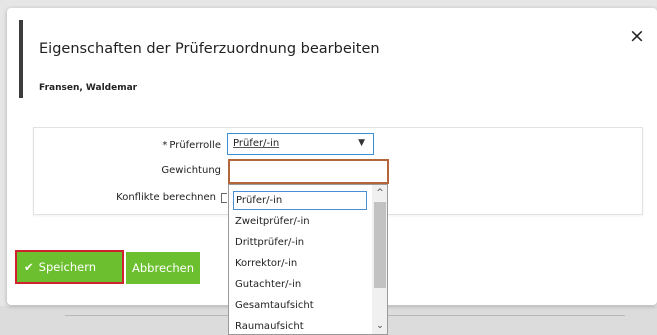 The height and width of the screenshot is (335, 657). I want to click on dropdown-option: Korrektor/-in, so click(266, 264).